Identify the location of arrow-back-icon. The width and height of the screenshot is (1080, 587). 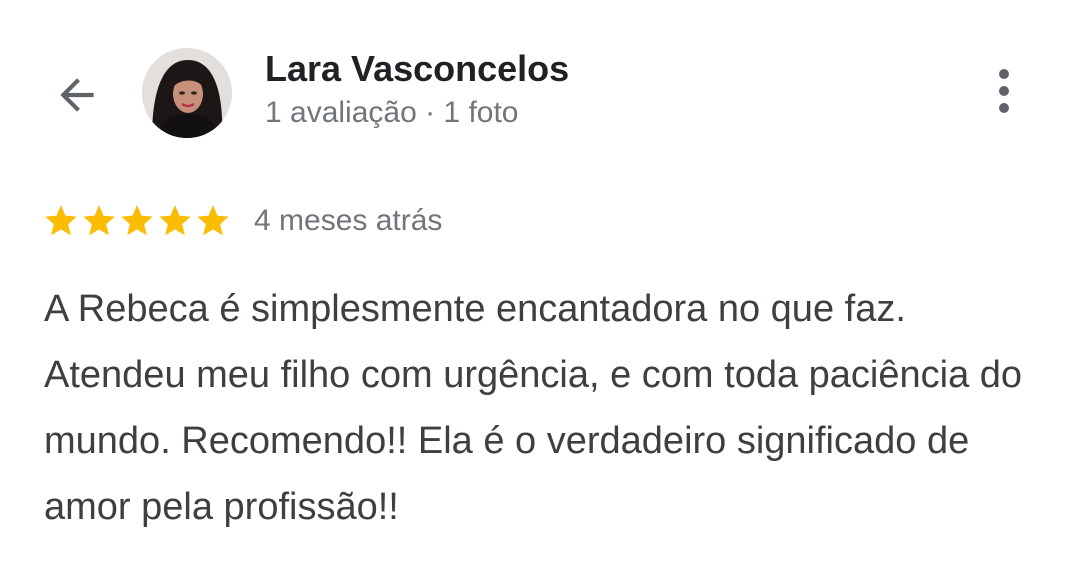
(77, 95).